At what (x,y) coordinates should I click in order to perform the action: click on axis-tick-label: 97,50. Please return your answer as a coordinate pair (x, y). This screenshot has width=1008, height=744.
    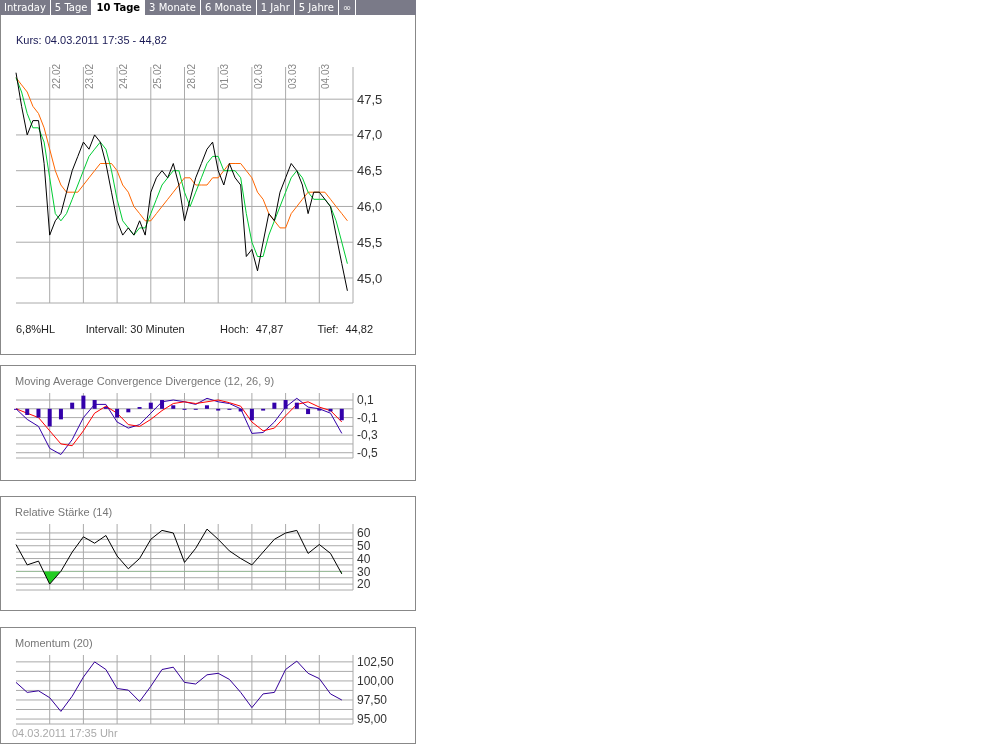
    Looking at the image, I should click on (372, 700).